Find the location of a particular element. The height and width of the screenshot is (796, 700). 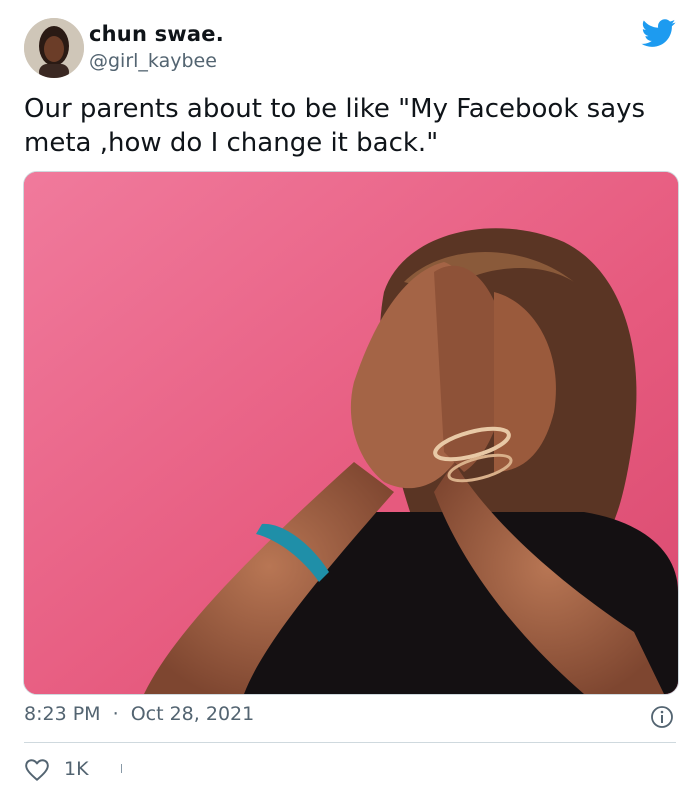

avatar is located at coordinates (54, 48).